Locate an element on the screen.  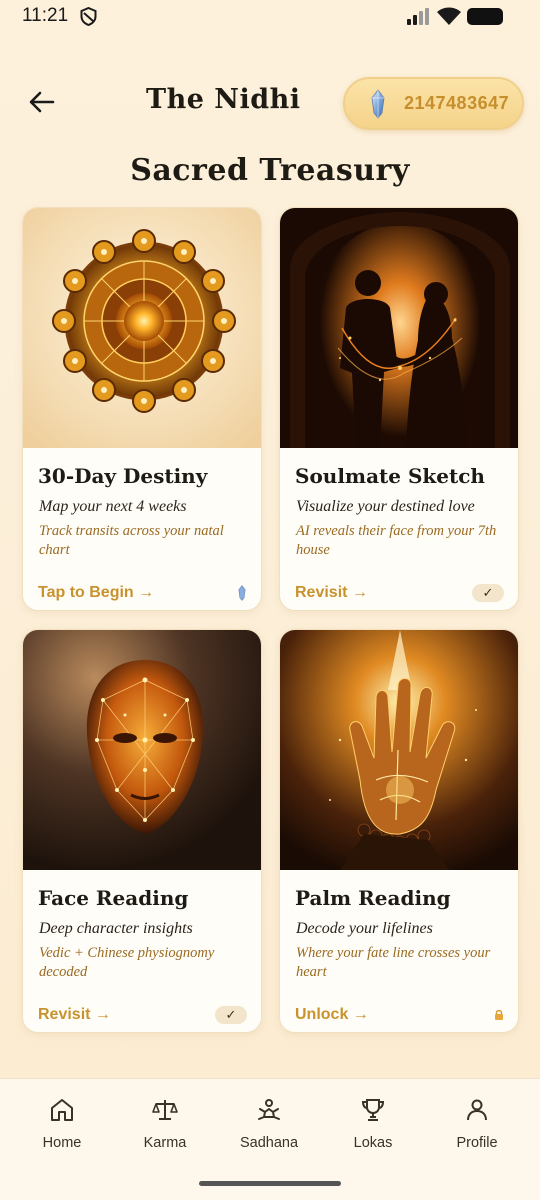
soulmate-couple-image is located at coordinates (399, 328).